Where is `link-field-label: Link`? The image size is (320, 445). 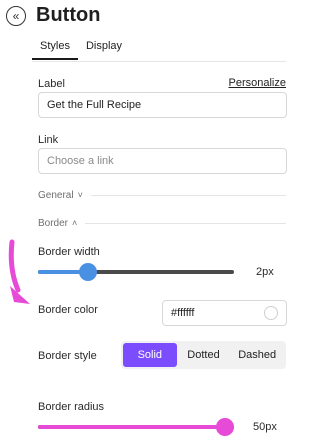 link-field-label: Link is located at coordinates (48, 140).